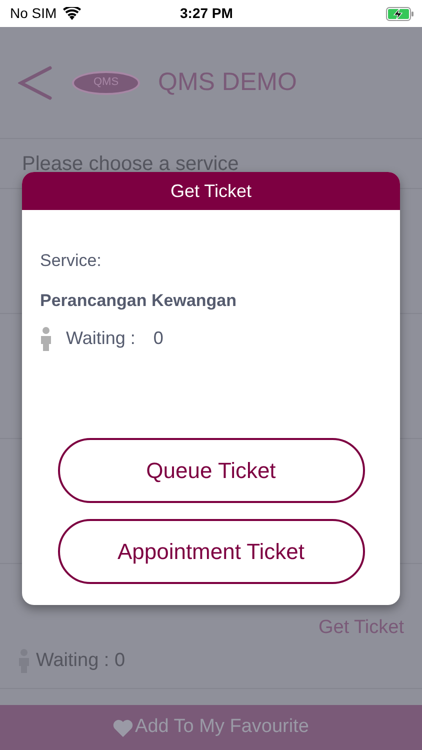 Image resolution: width=422 pixels, height=750 pixels. I want to click on carrier-label: No SIM, so click(33, 13).